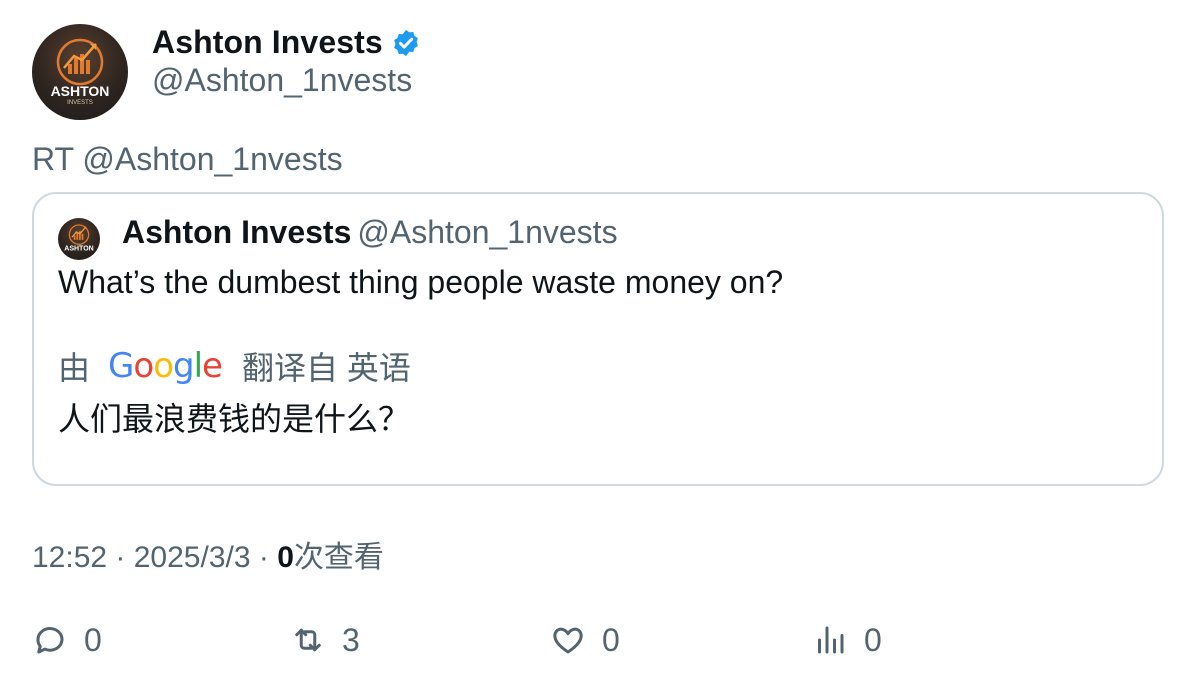 The width and height of the screenshot is (1196, 686). I want to click on action-bar: 0 3 0 0, so click(598, 640).